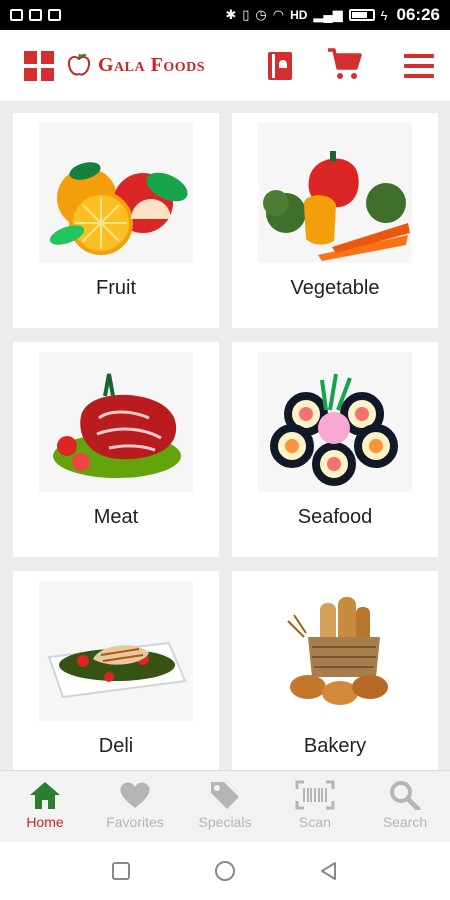 The width and height of the screenshot is (450, 900). Describe the element at coordinates (335, 422) in the screenshot. I see `seafood-image` at that location.